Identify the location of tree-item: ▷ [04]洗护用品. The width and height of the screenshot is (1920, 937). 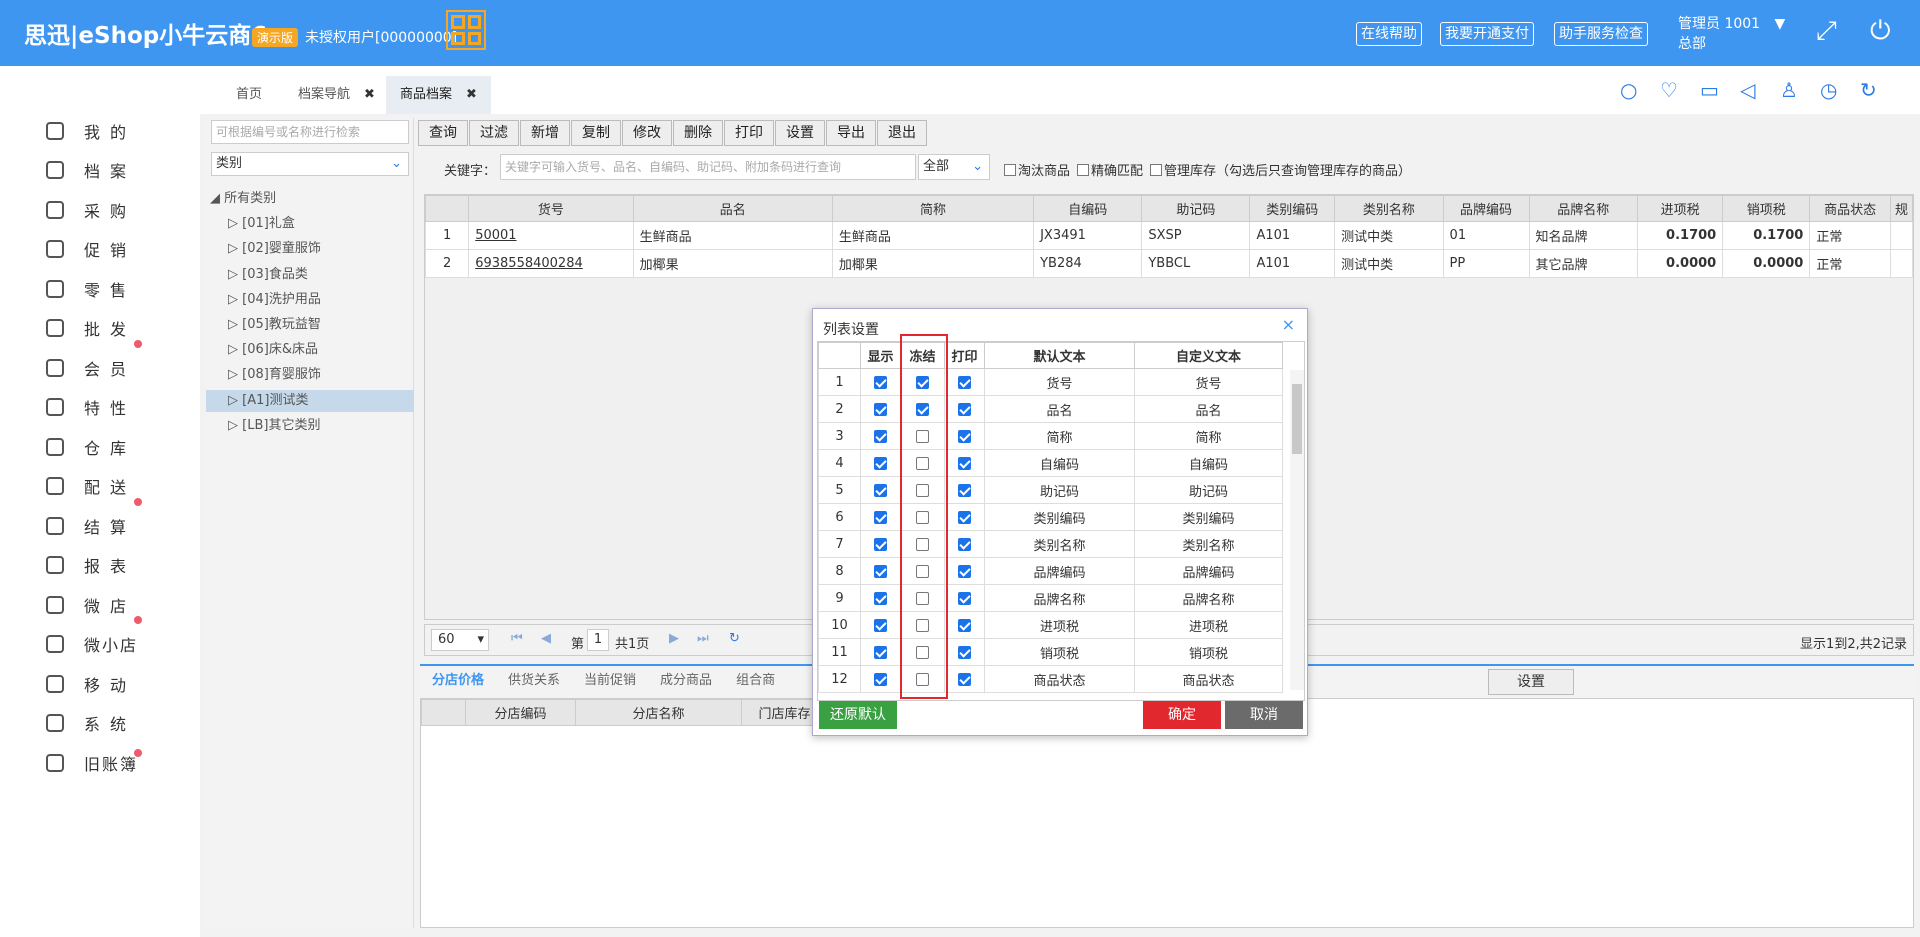
(274, 300).